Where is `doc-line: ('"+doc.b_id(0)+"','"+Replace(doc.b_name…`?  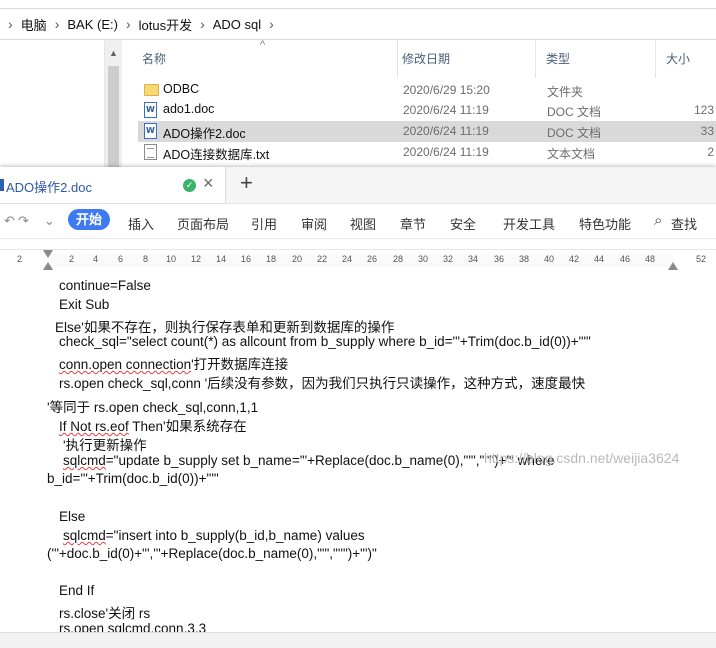
doc-line: ('"+doc.b_id(0)+"','"+Replace(doc.b_name… is located at coordinates (212, 553).